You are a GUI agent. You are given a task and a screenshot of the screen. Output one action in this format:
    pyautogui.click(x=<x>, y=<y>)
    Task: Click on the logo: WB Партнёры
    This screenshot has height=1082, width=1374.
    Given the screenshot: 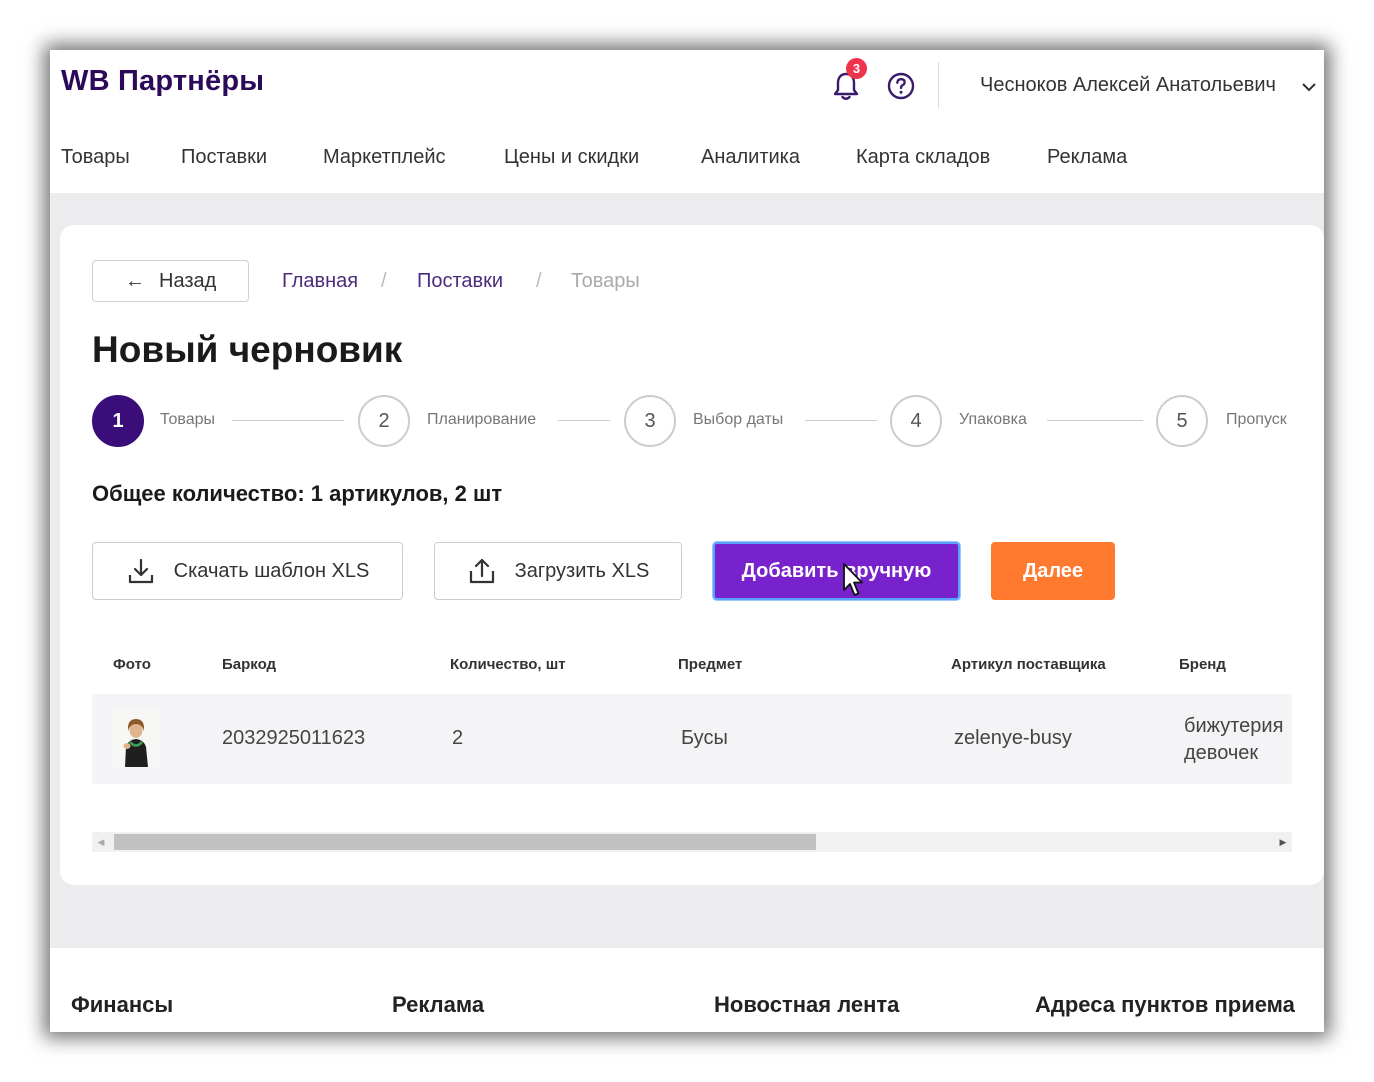 What is the action you would take?
    pyautogui.click(x=162, y=81)
    